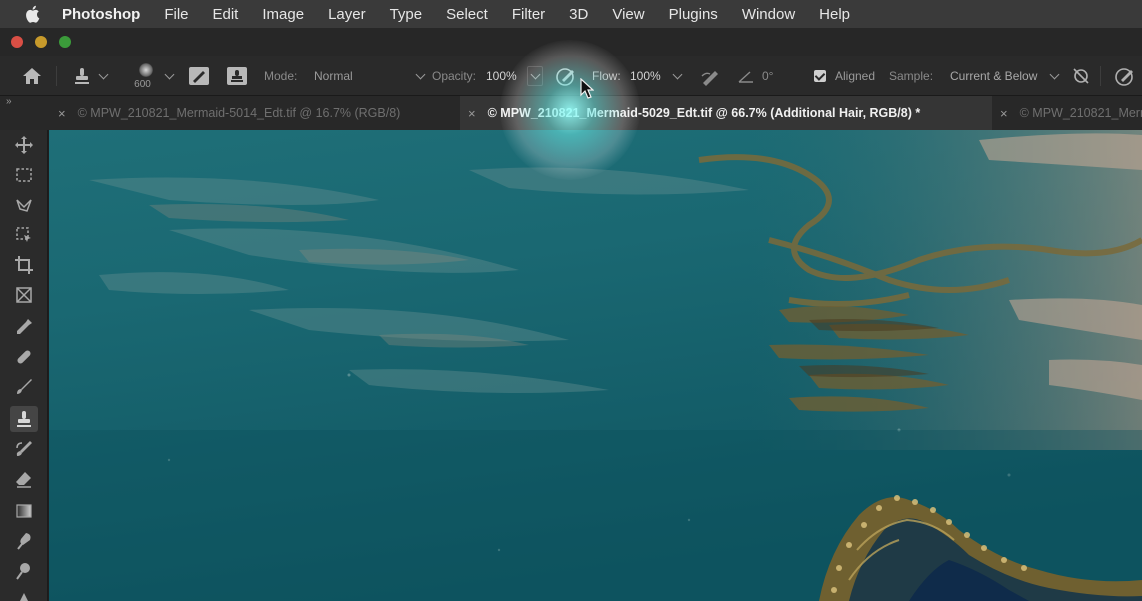  What do you see at coordinates (693, 14) in the screenshot?
I see `menu-plugins: Plugins` at bounding box center [693, 14].